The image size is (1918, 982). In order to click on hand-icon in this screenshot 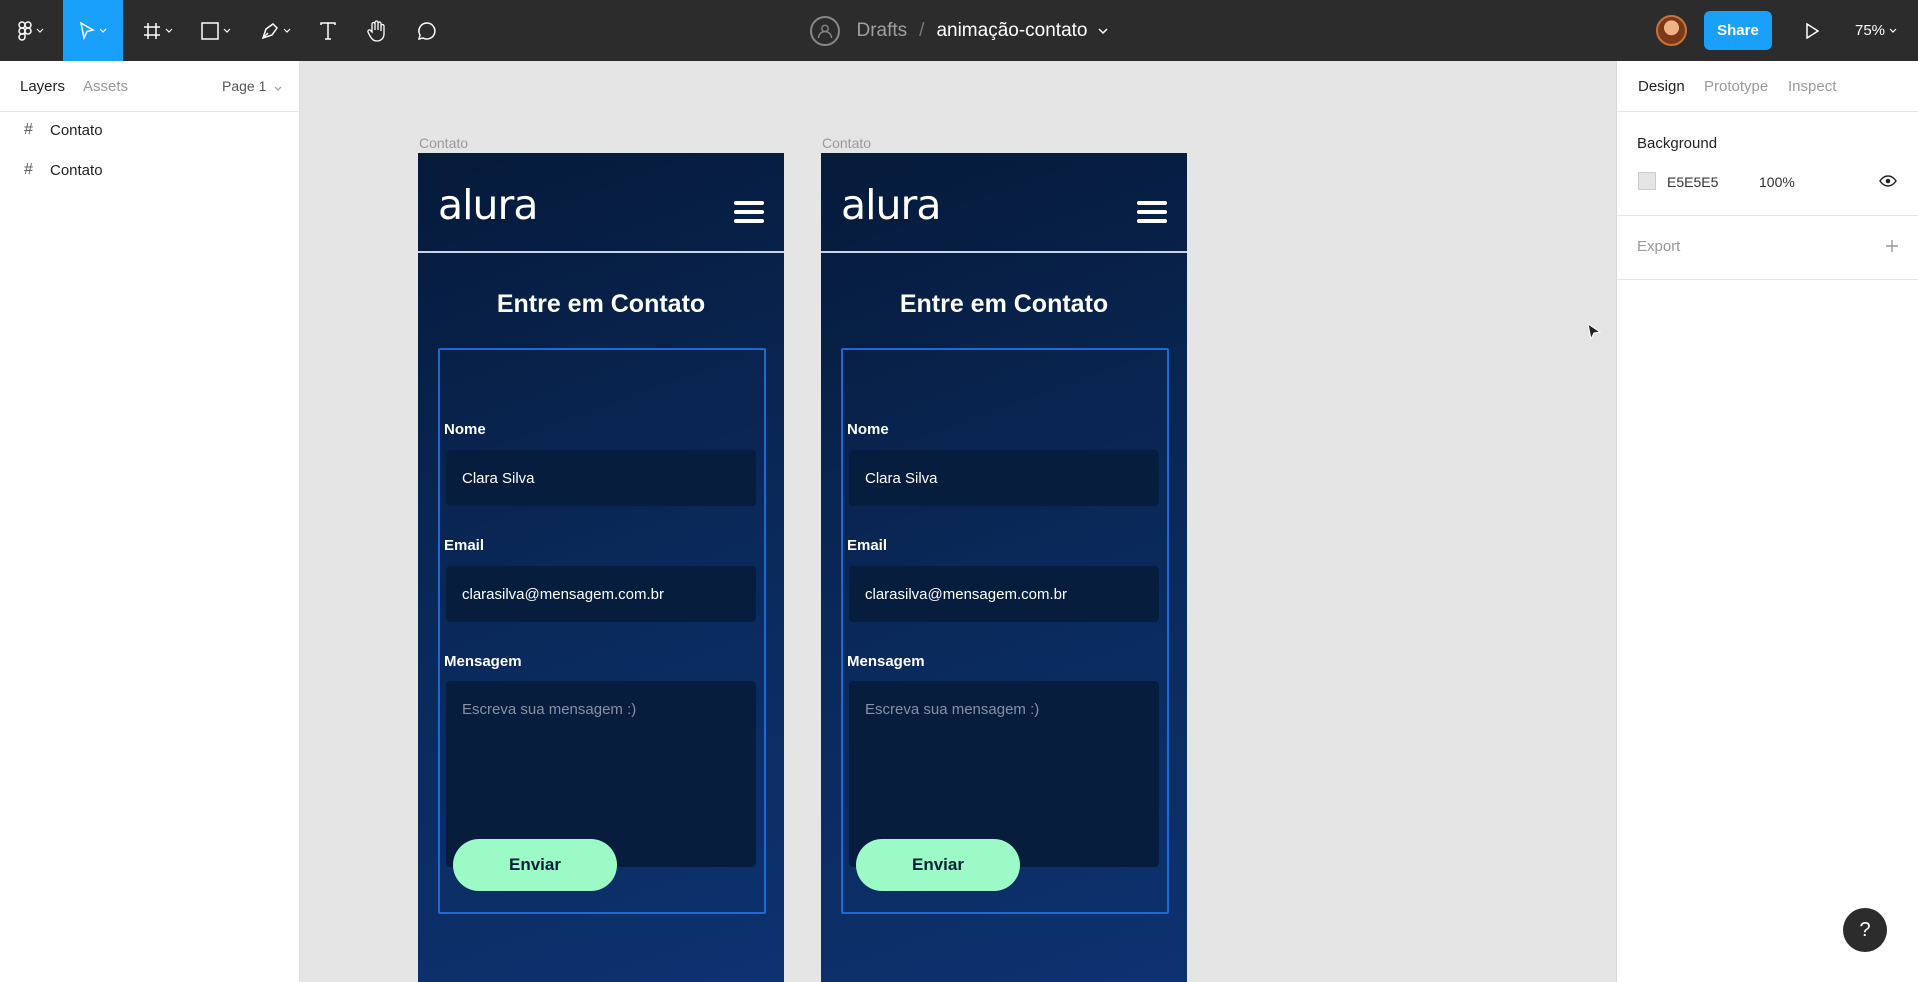, I will do `click(376, 30)`.